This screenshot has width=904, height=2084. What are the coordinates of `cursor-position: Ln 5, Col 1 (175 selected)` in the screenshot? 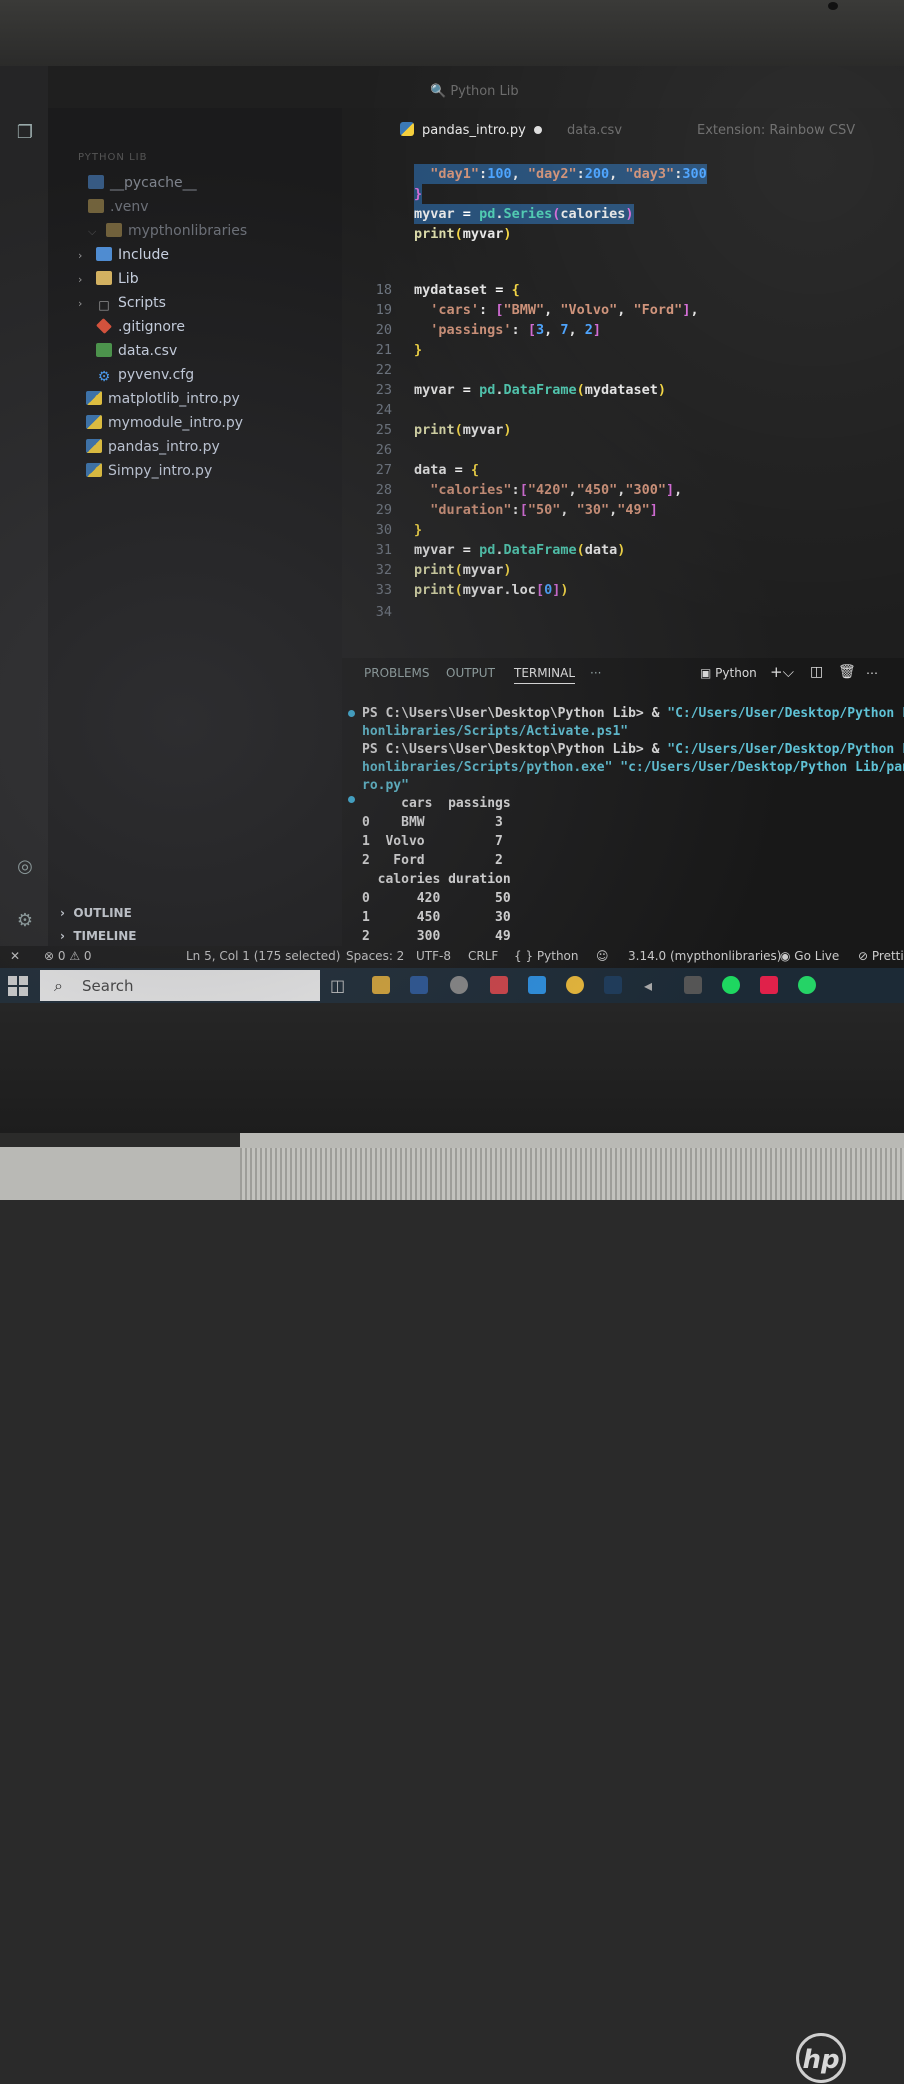 It's located at (263, 956).